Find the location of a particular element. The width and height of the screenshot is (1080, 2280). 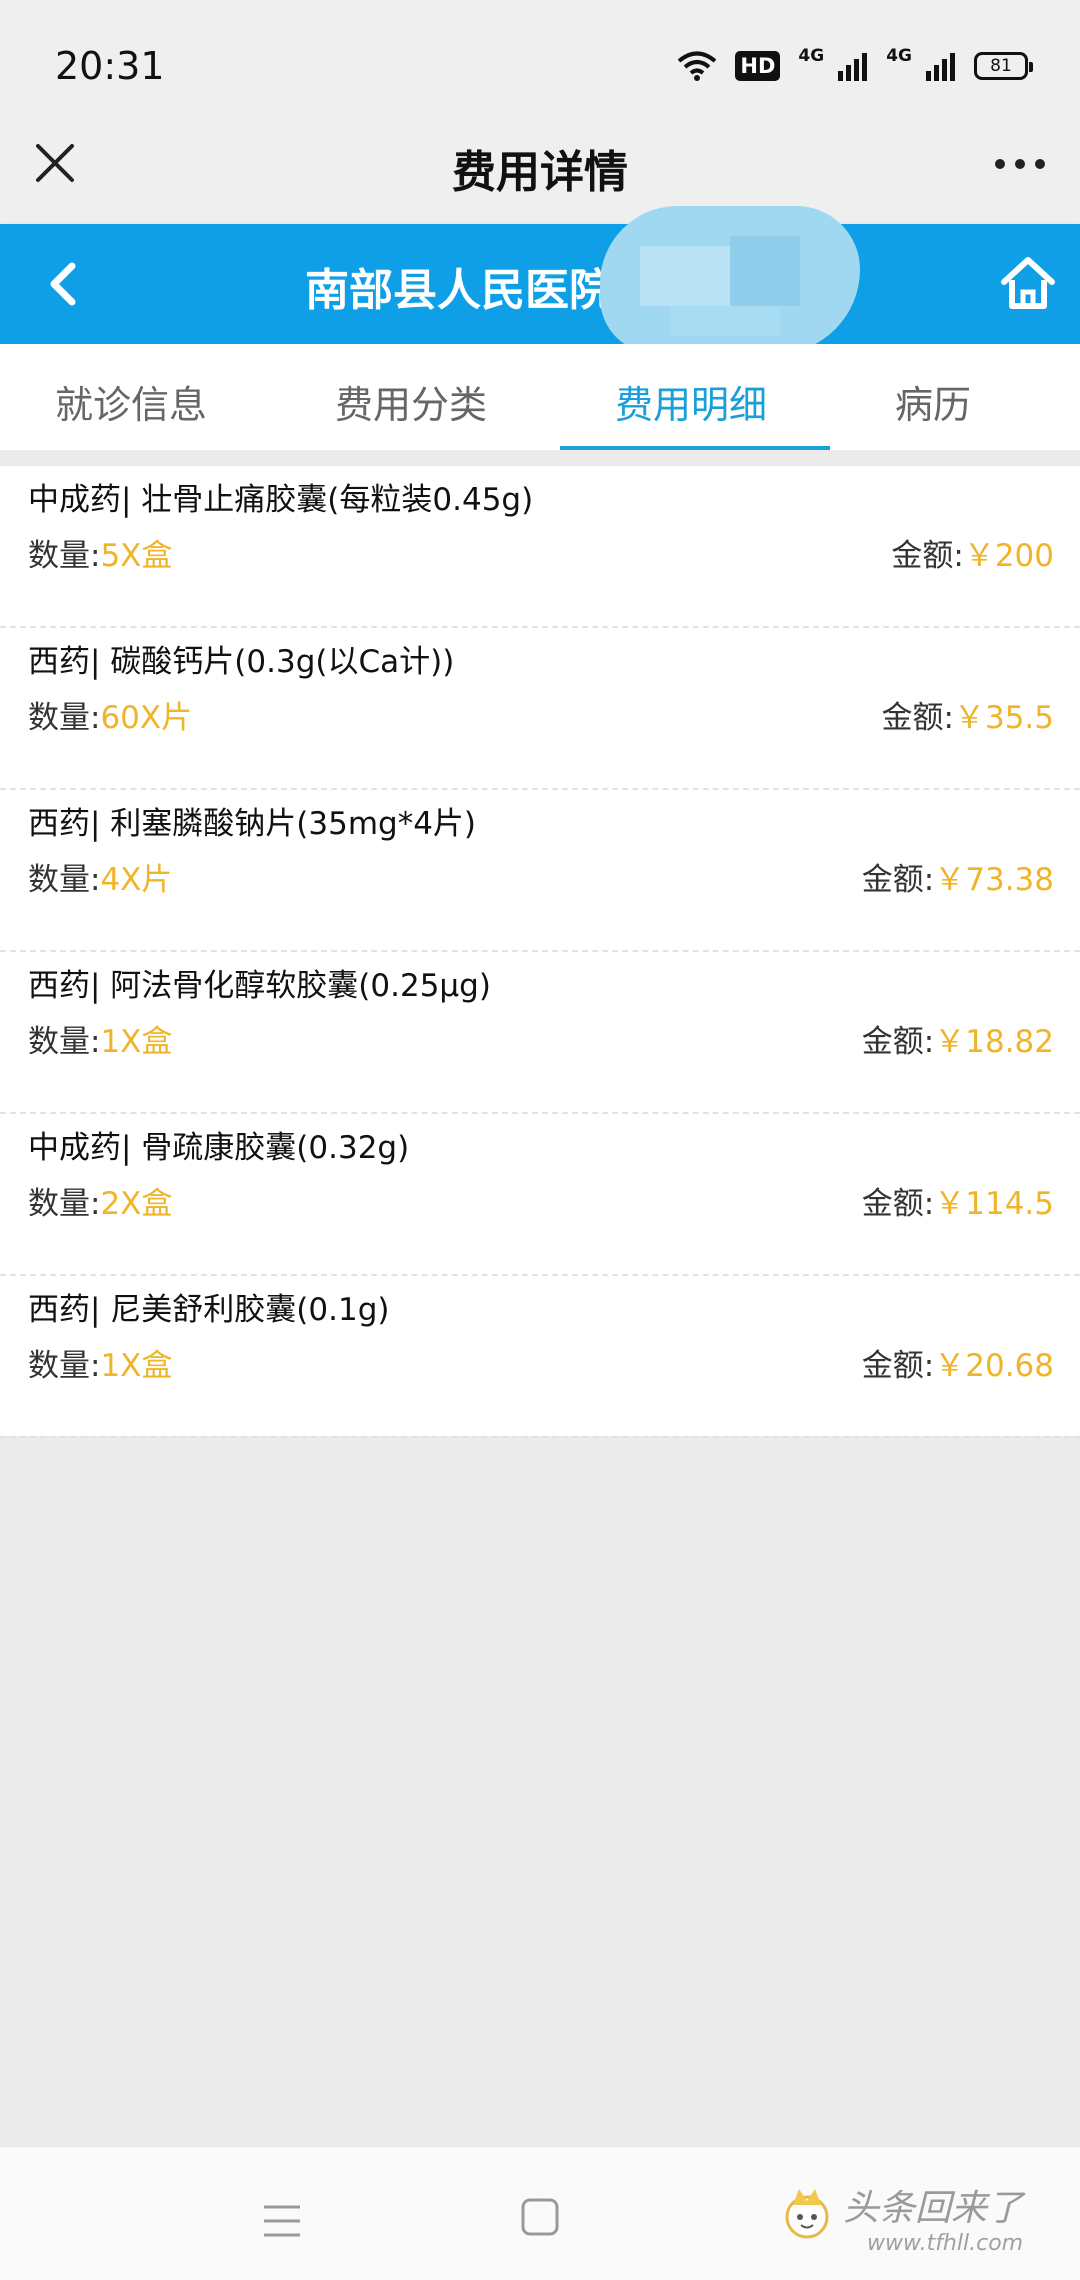

item-amount: 金额:￥73.38 is located at coordinates (958, 876).